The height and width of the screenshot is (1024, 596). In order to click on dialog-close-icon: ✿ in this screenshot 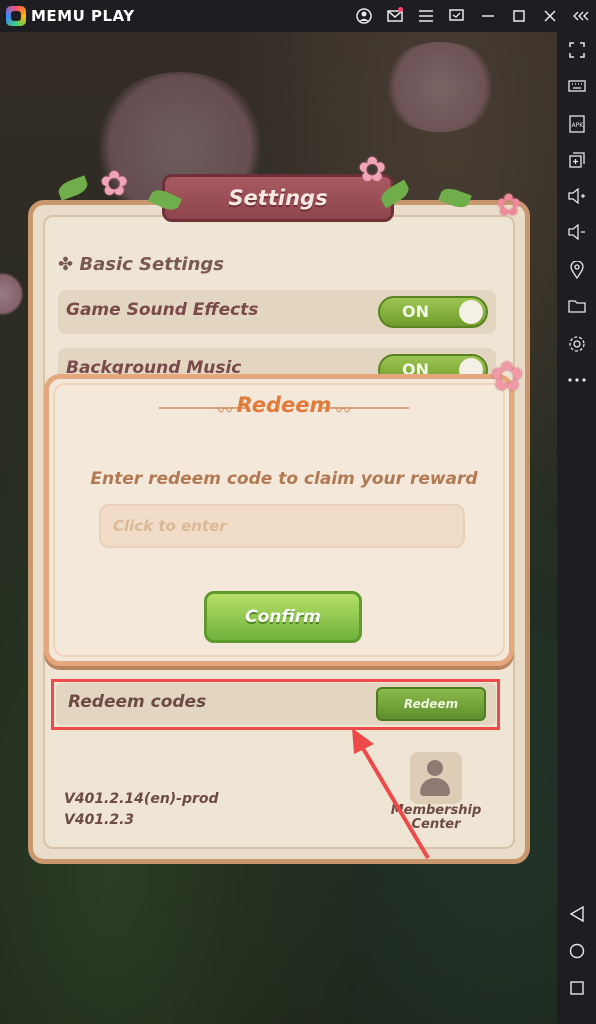, I will do `click(507, 377)`.